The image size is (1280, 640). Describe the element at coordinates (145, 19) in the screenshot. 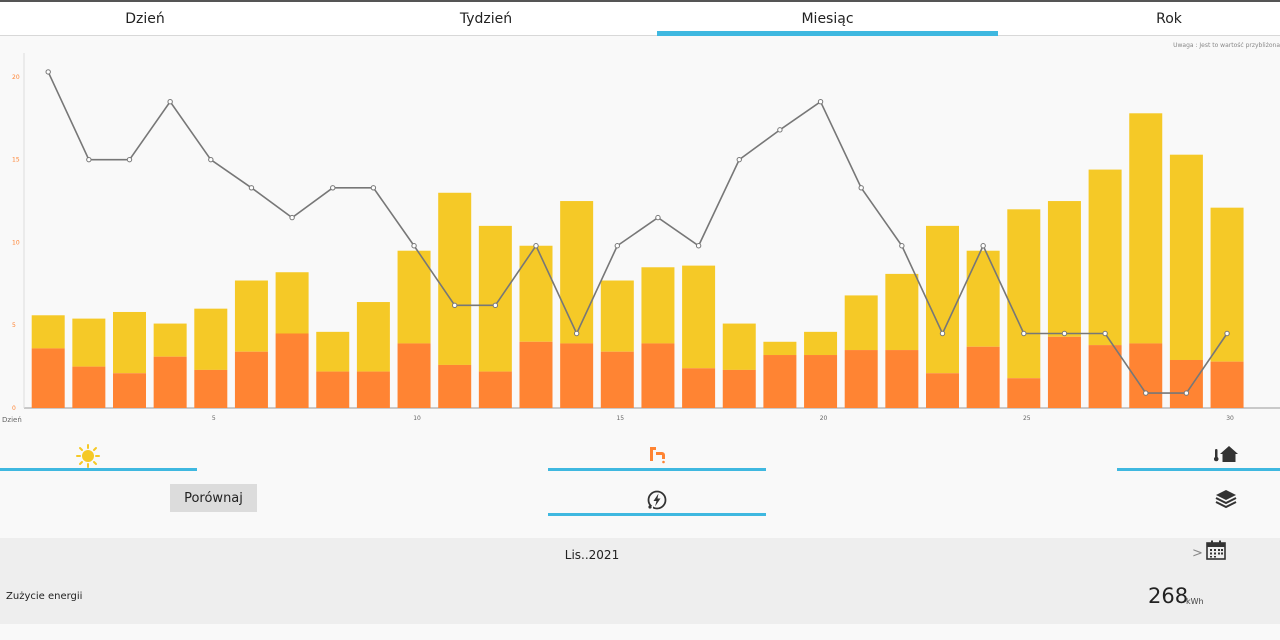

I see `tab-day: Dzień` at that location.